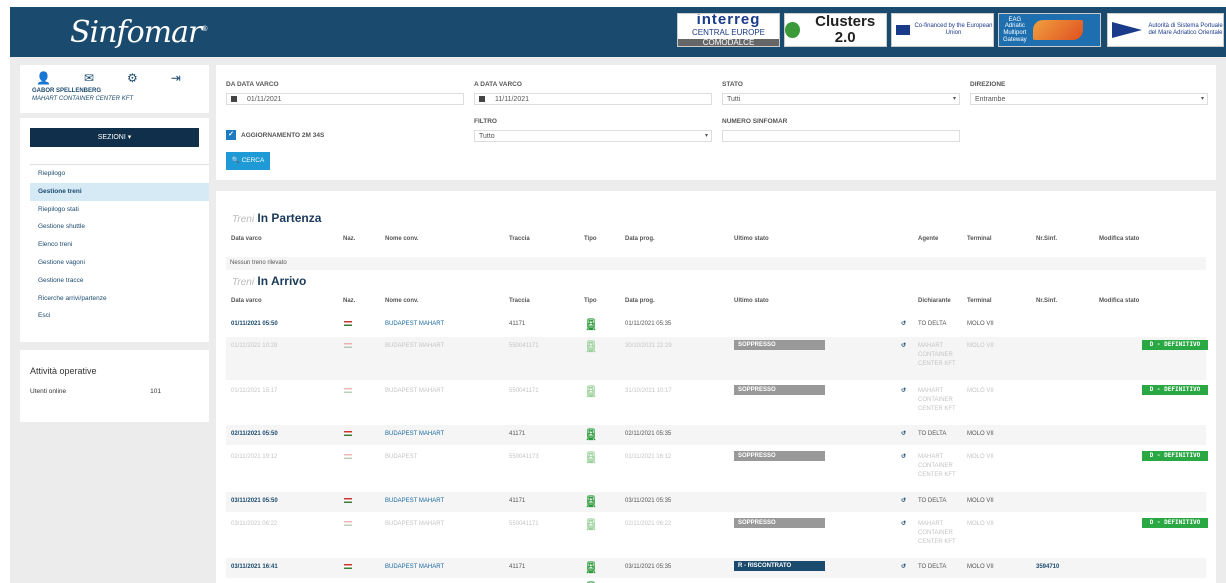  Describe the element at coordinates (593, 136) in the screenshot. I see `filtro-select: Tutto ▾` at that location.